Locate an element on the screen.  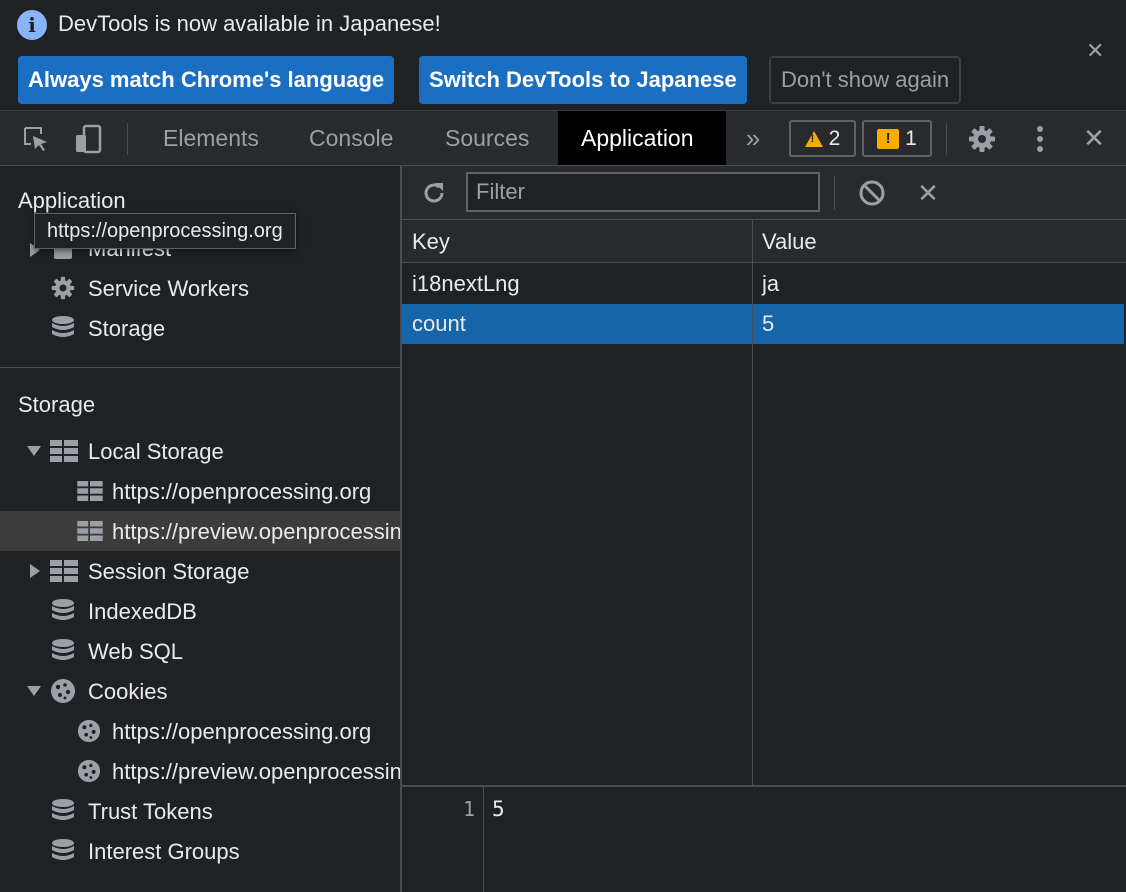
tab-sources: Sources is located at coordinates (487, 138).